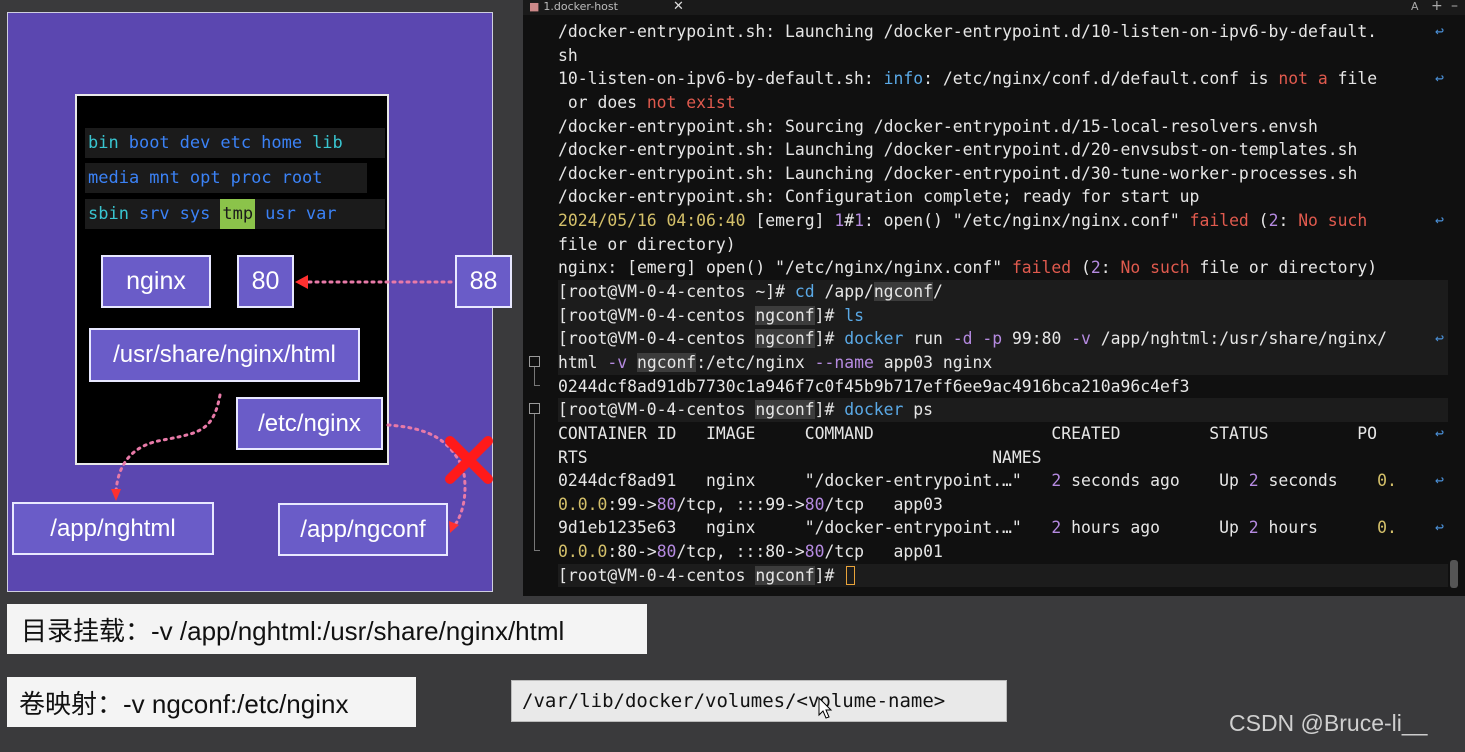 This screenshot has height=752, width=1465. What do you see at coordinates (211, 702) in the screenshot?
I see `volume-mapping-caption: 卷映射：-v ngconf:/etc/nginx` at bounding box center [211, 702].